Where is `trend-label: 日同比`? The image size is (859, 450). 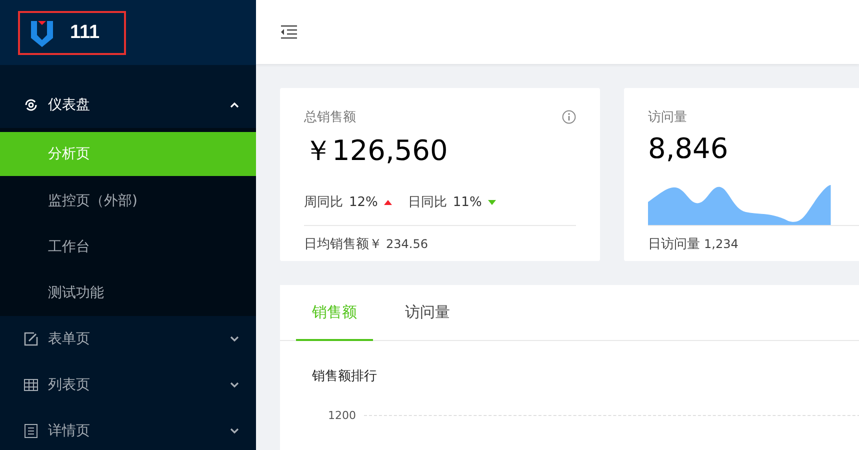
trend-label: 日同比 is located at coordinates (427, 202).